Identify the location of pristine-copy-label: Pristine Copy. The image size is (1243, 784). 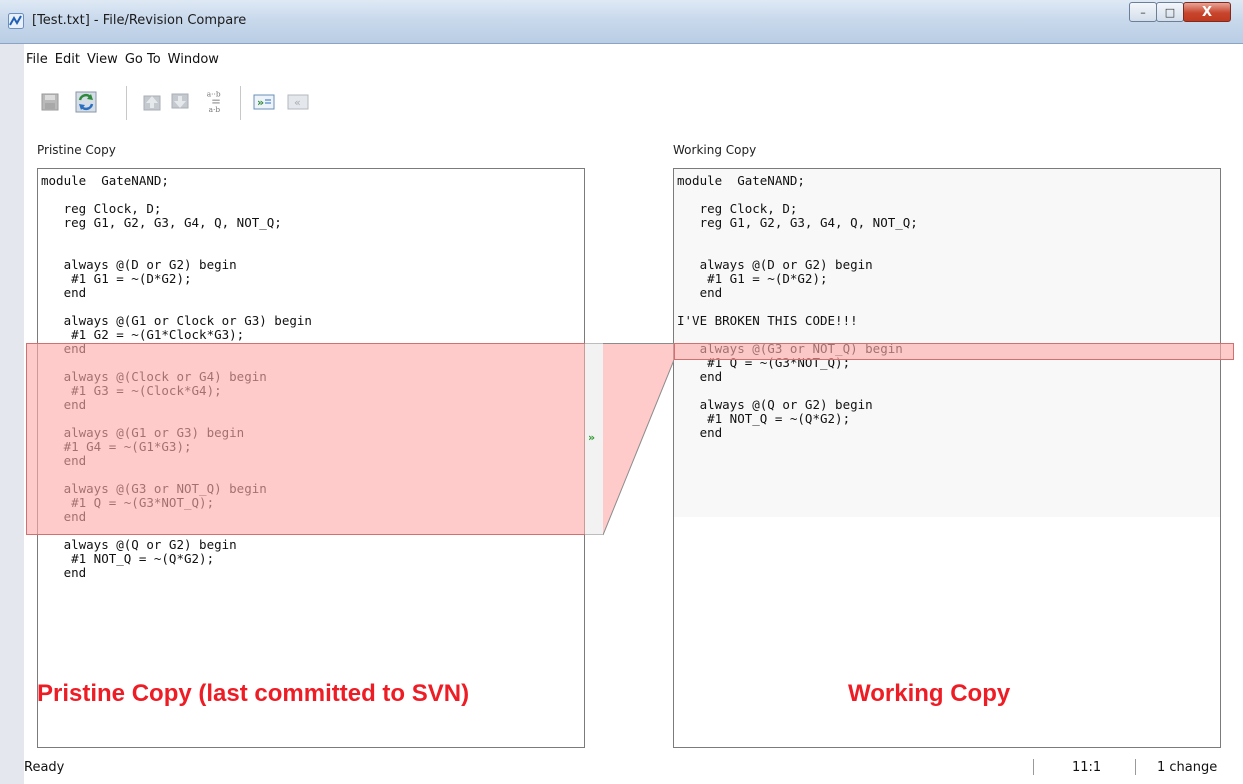
(76, 150).